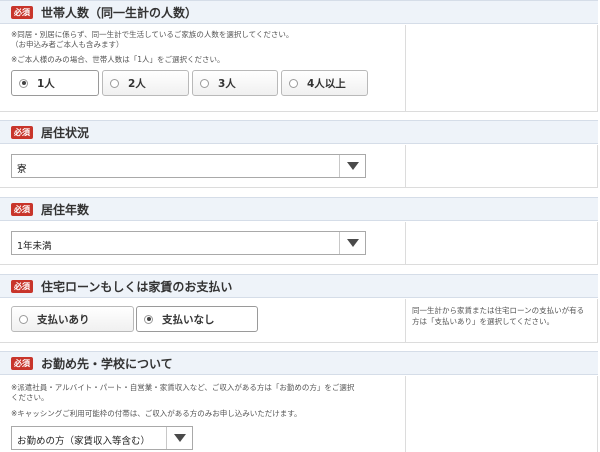 The image size is (600, 452). I want to click on residence-help-cell, so click(502, 166).